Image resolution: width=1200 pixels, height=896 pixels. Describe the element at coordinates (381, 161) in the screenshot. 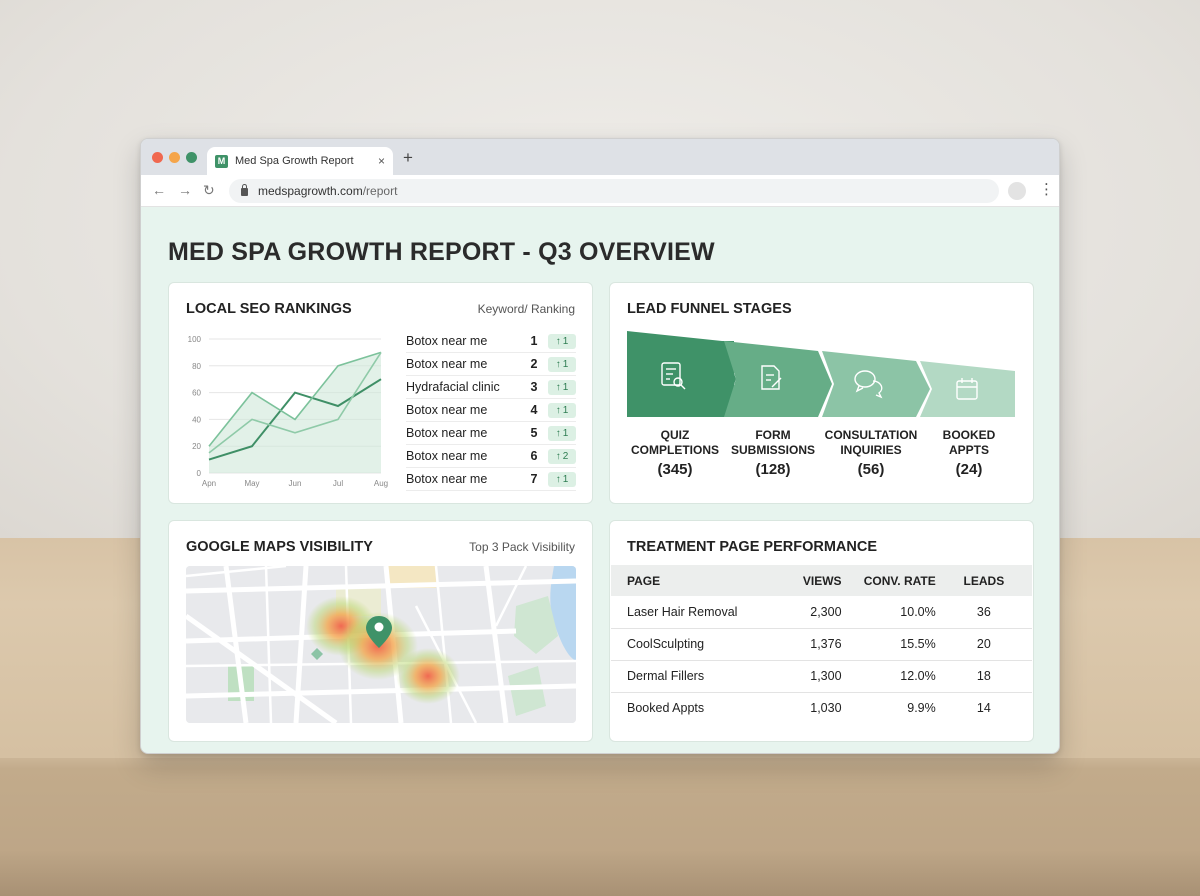

I see `close-tab-icon: ×` at that location.